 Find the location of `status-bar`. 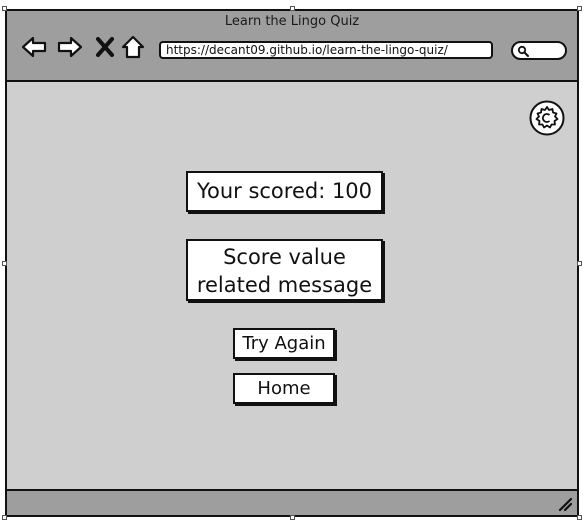

status-bar is located at coordinates (292, 502).